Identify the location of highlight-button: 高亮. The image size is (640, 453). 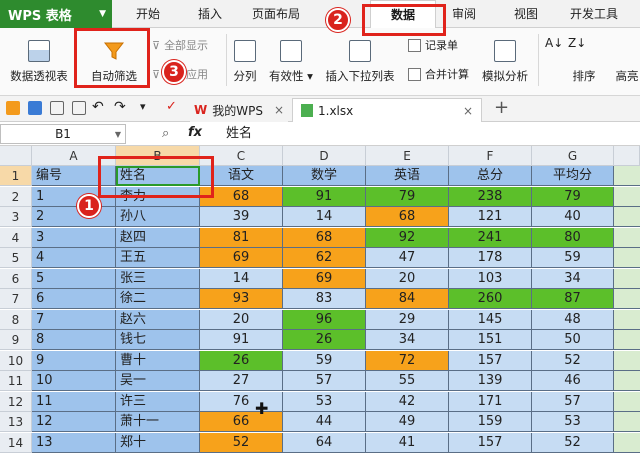
(626, 58).